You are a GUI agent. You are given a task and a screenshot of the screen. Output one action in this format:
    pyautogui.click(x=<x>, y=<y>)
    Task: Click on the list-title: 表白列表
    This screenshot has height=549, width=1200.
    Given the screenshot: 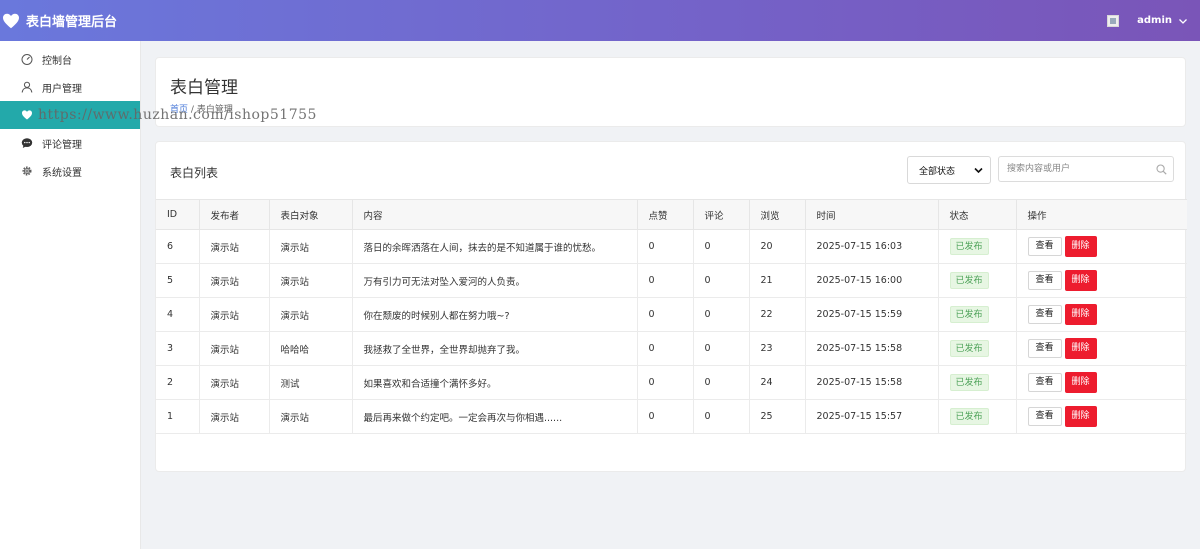 What is the action you would take?
    pyautogui.click(x=194, y=173)
    